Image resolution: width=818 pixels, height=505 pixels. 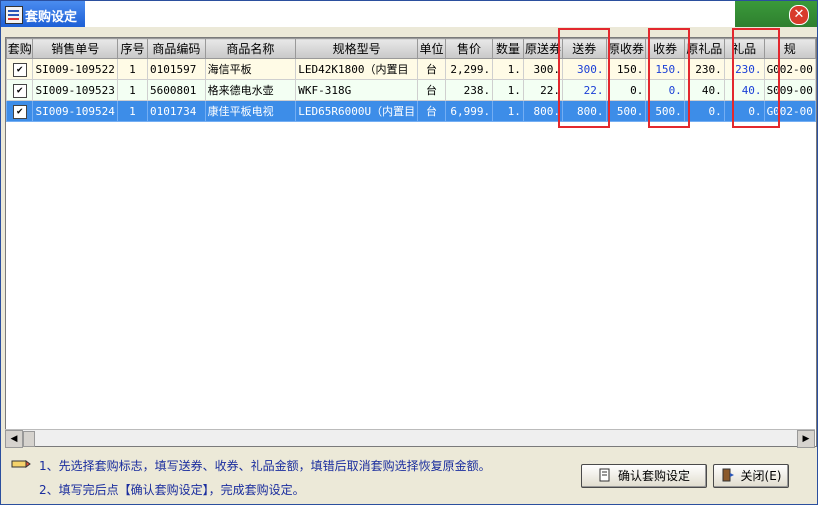 What do you see at coordinates (653, 476) in the screenshot?
I see `confirm-button-label: 确认套购设定` at bounding box center [653, 476].